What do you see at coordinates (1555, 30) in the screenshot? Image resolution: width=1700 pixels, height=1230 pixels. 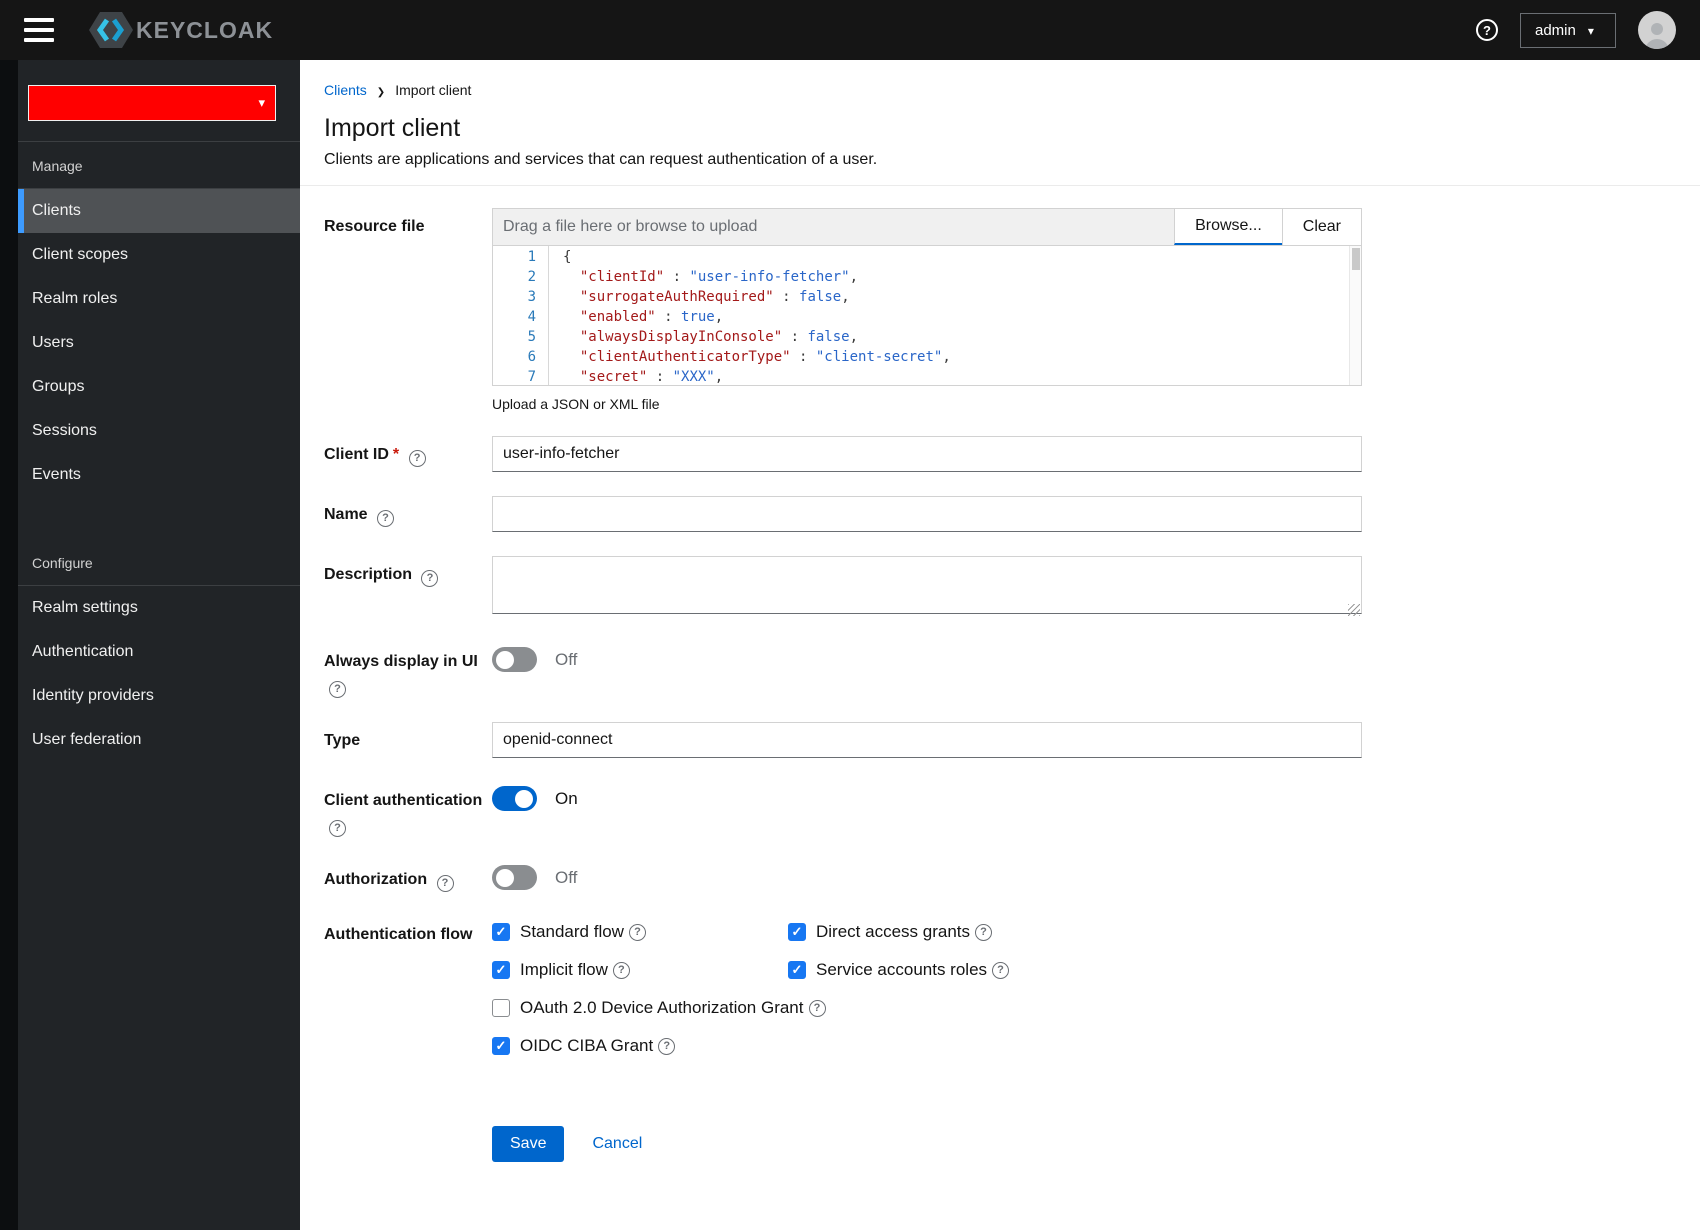 I see `user-name: admin` at bounding box center [1555, 30].